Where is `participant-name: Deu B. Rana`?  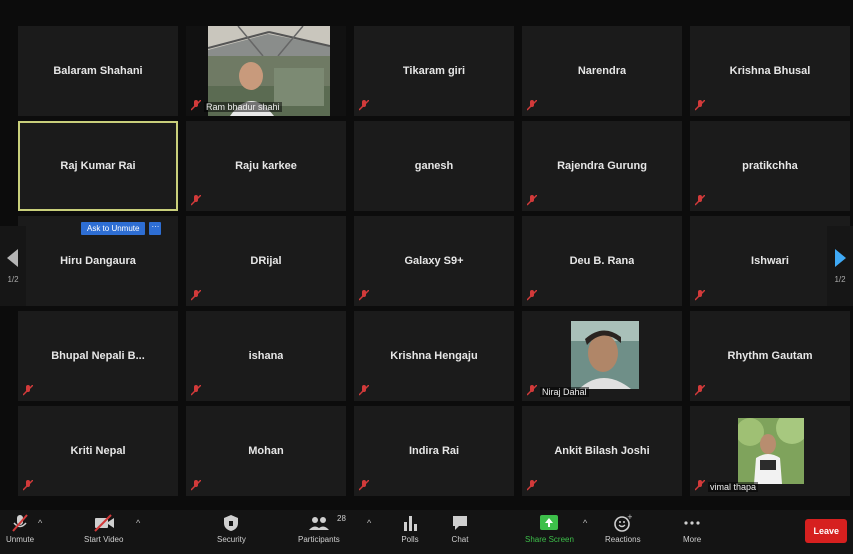
participant-name: Deu B. Rana is located at coordinates (602, 261).